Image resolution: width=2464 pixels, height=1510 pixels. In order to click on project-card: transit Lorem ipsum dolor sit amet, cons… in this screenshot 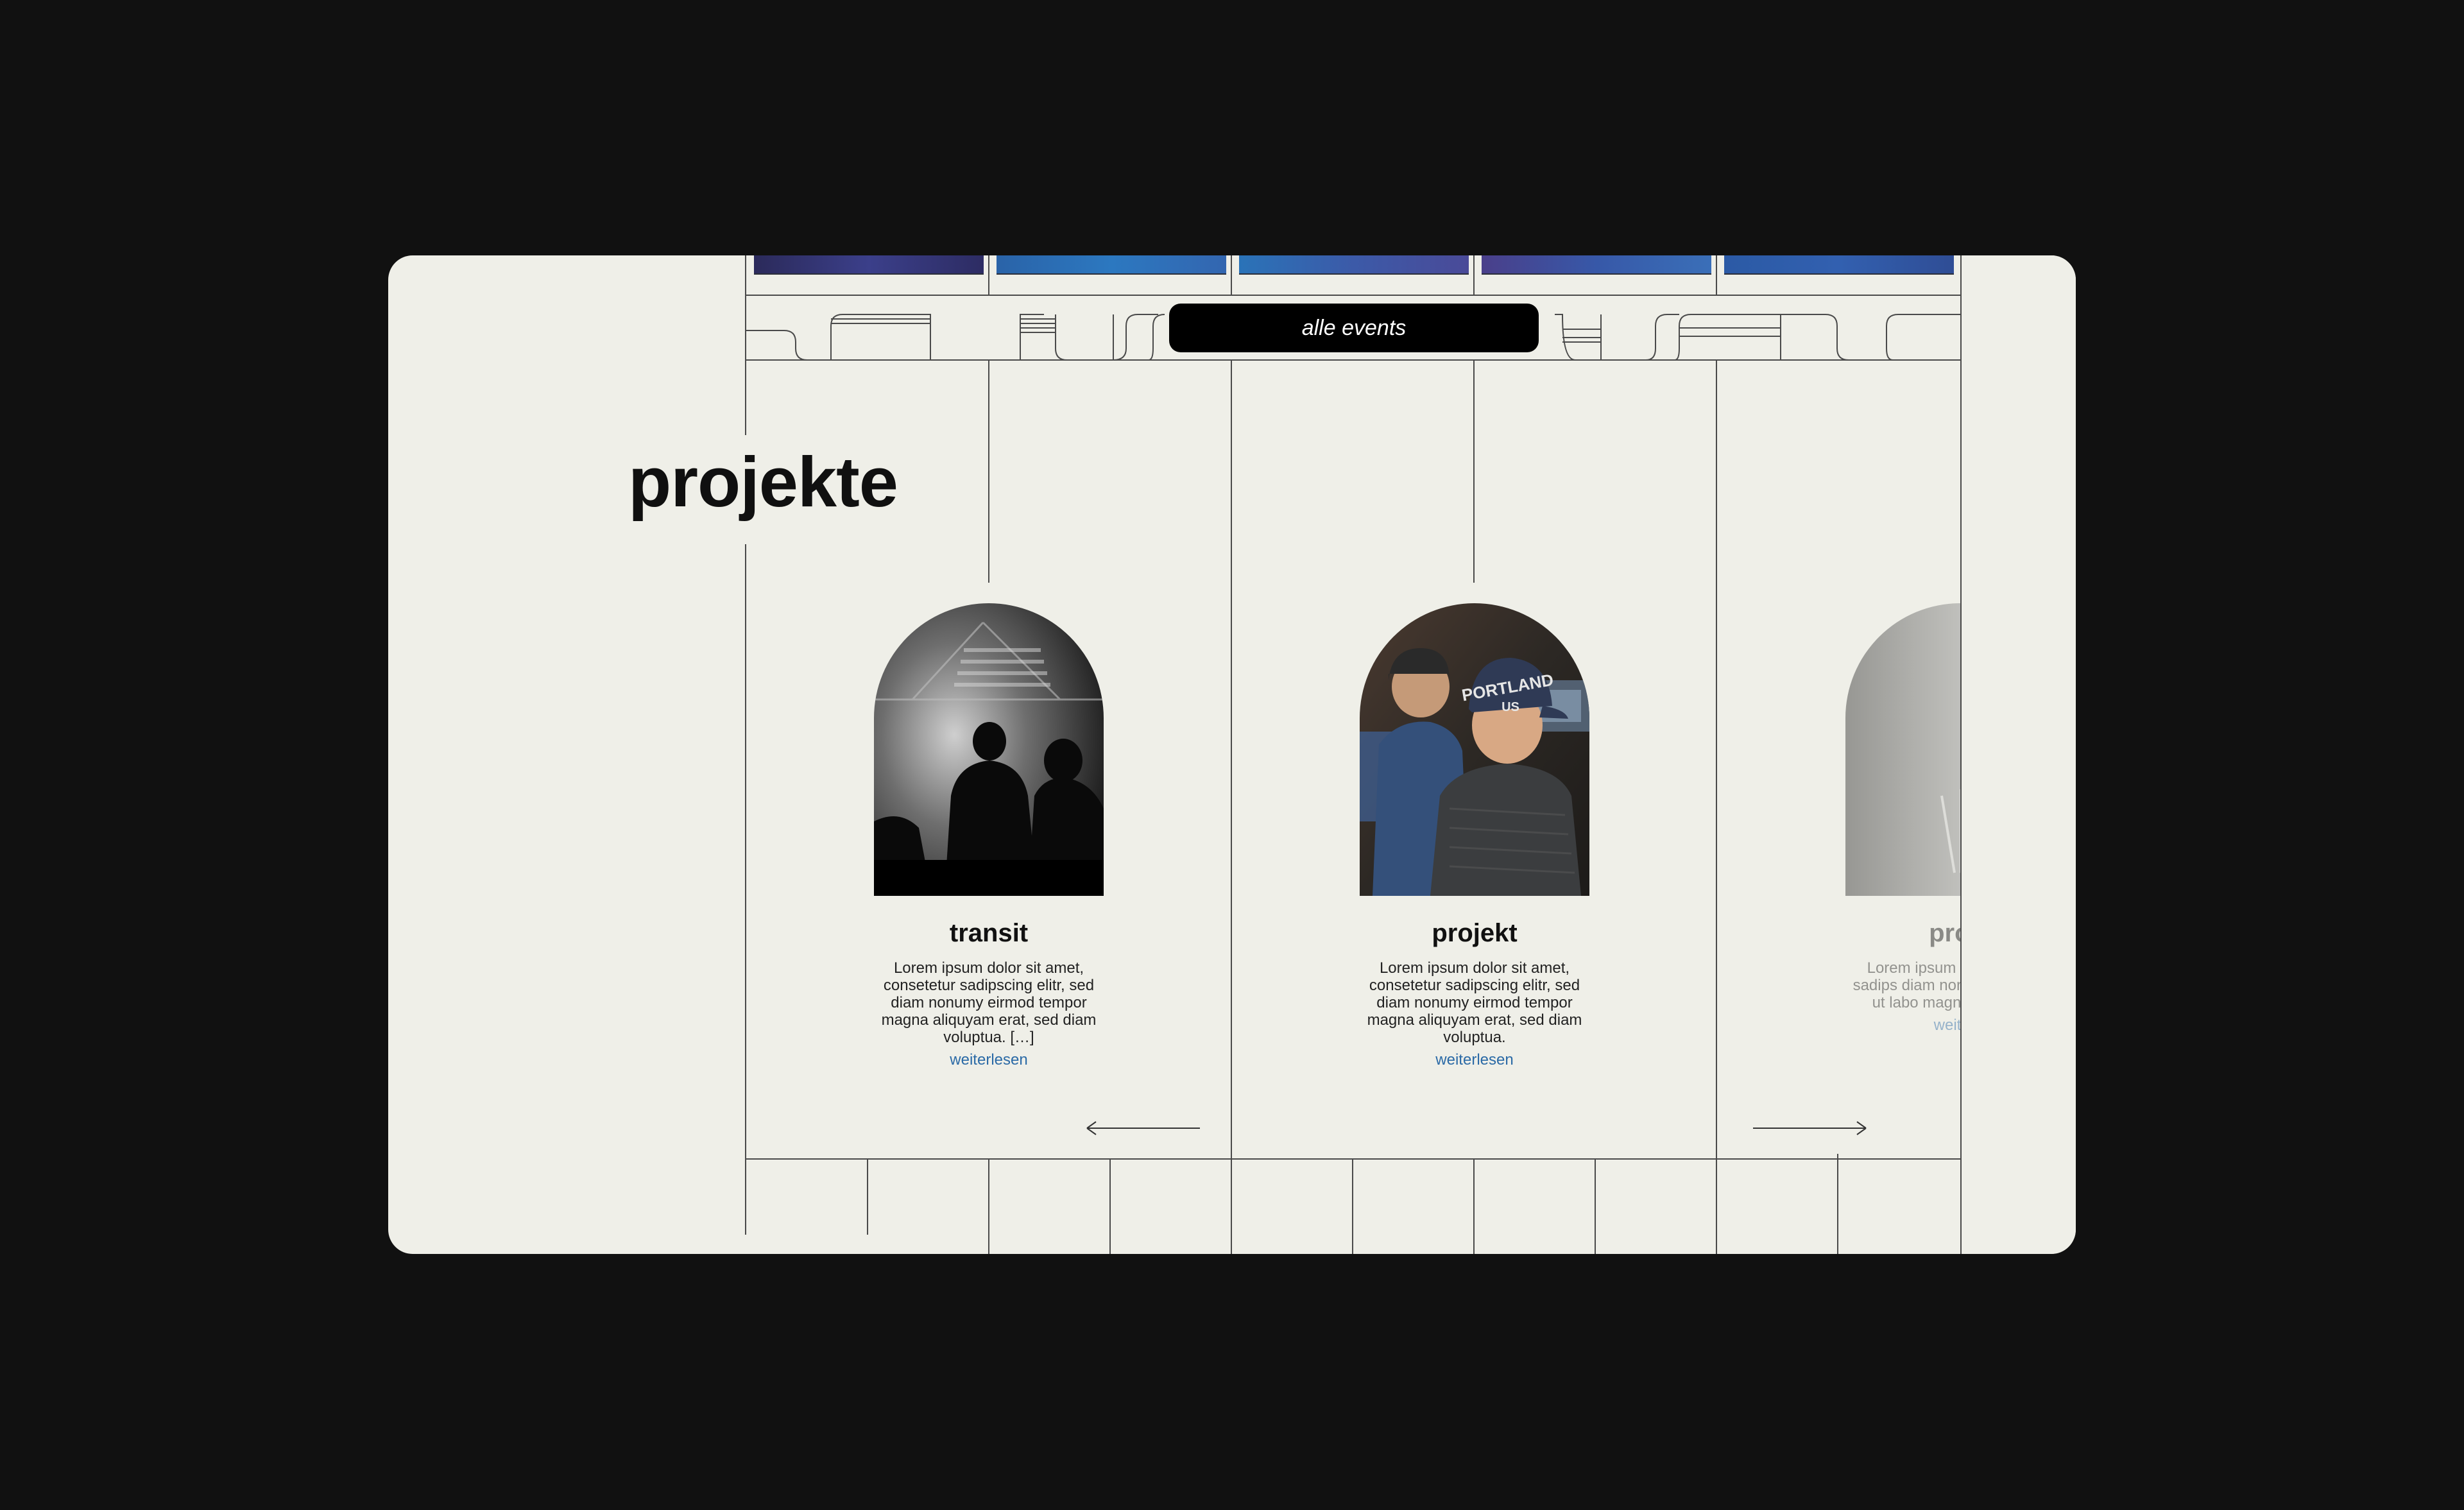, I will do `click(989, 836)`.